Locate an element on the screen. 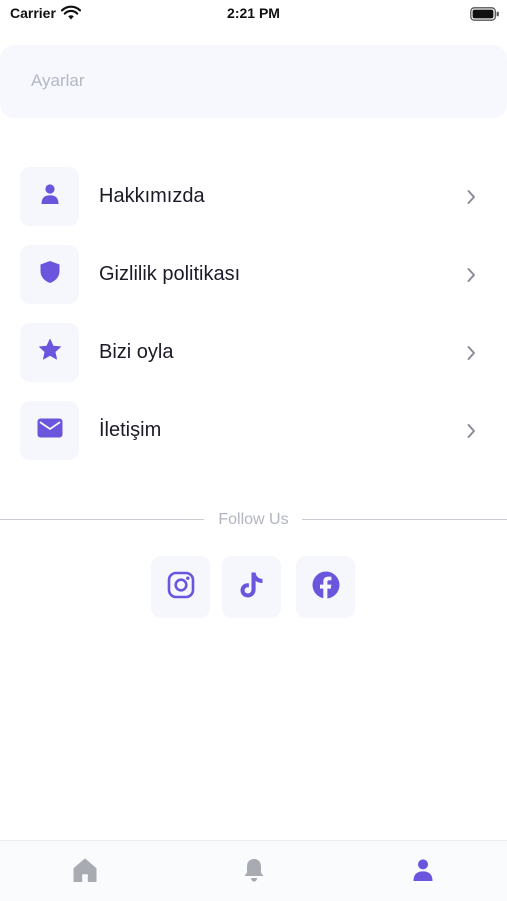 Image resolution: width=507 pixels, height=901 pixels. tiktok-icon is located at coordinates (252, 587).